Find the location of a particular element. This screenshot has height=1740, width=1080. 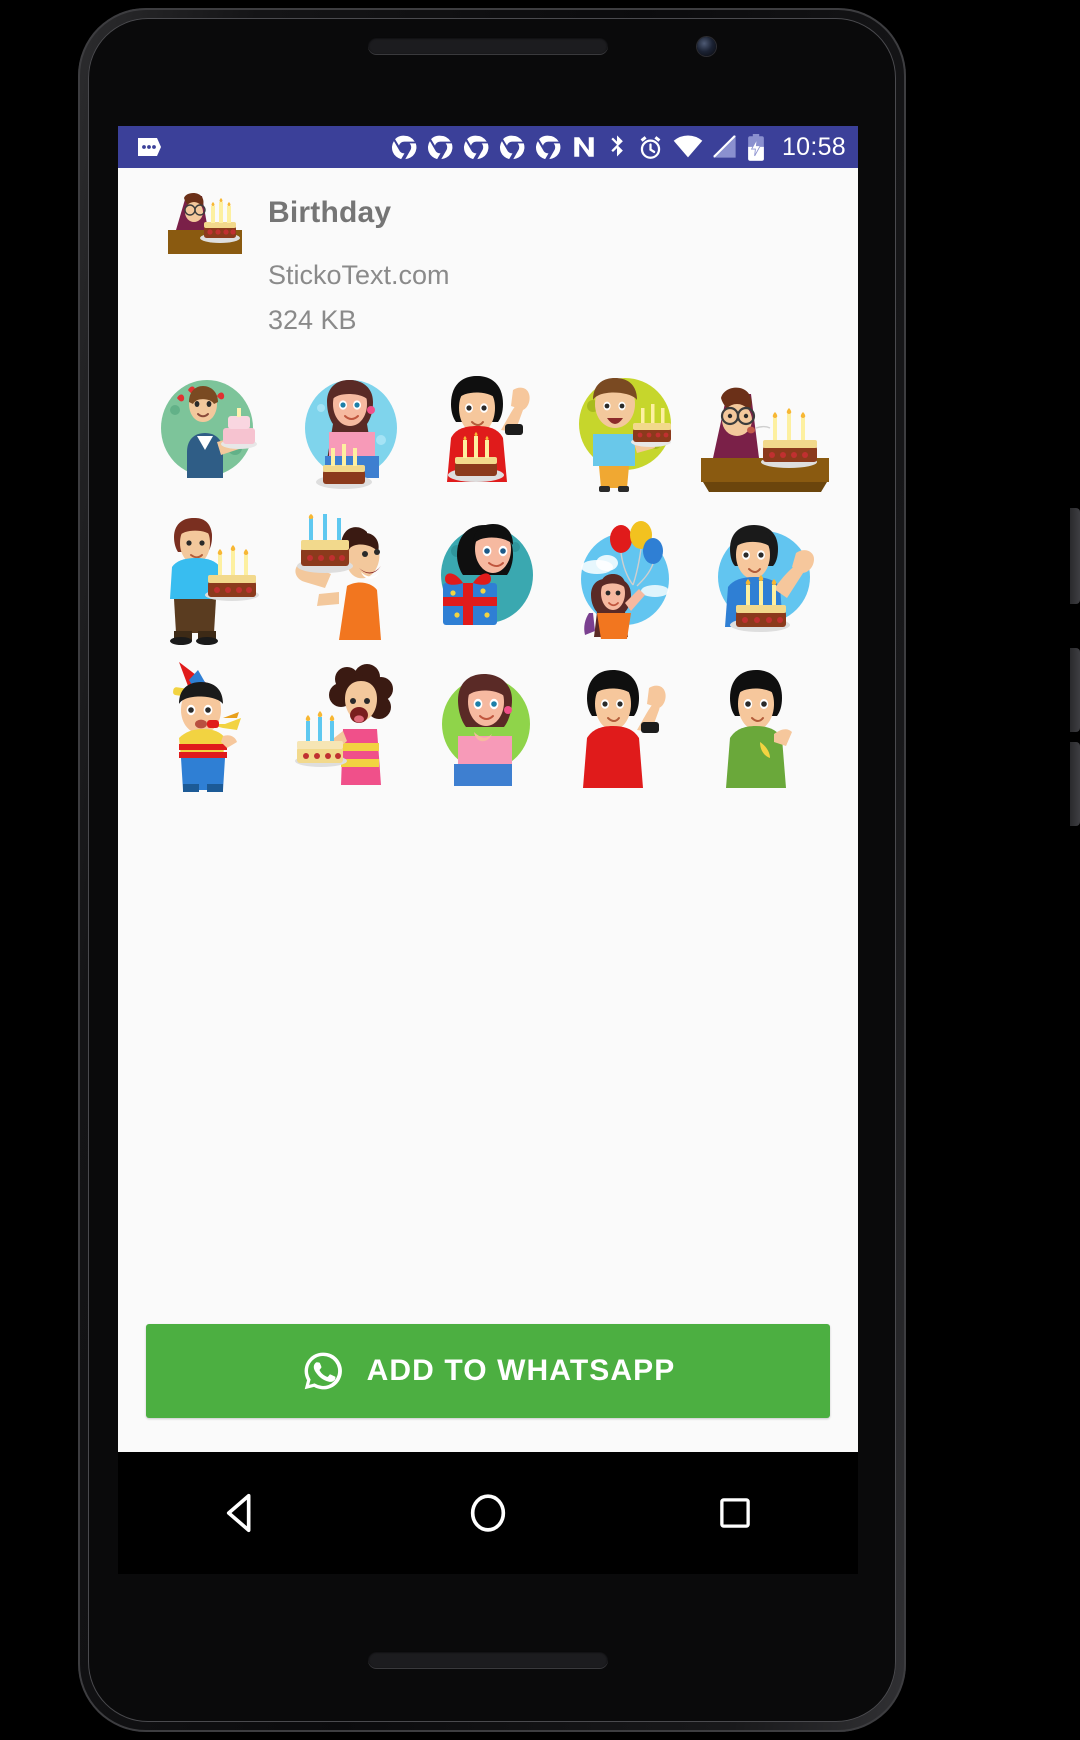

sticker-girl-shouting-with-cake is located at coordinates (350, 726).